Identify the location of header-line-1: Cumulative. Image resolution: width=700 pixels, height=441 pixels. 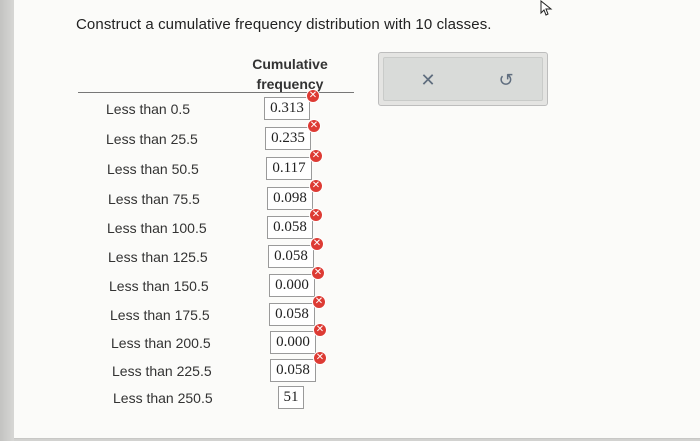
(290, 64).